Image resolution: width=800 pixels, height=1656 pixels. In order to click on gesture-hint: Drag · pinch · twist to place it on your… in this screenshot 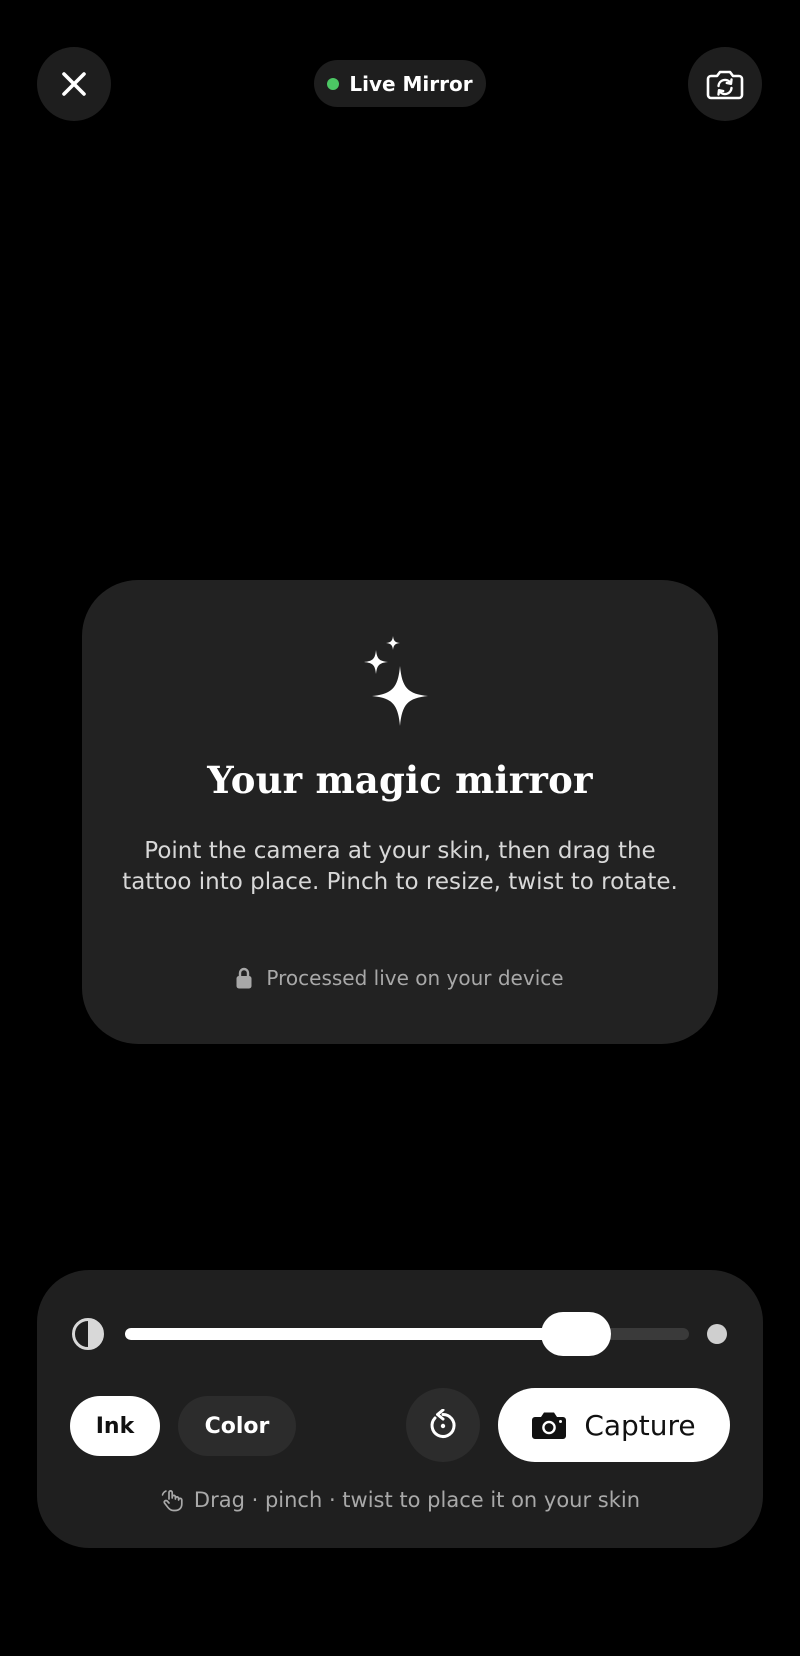, I will do `click(400, 1500)`.